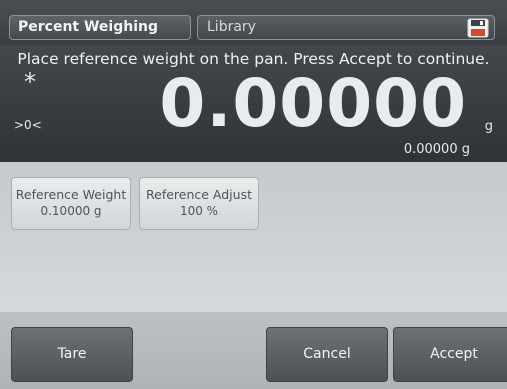 Image resolution: width=507 pixels, height=389 pixels. I want to click on reference-adjust-value: 100 %, so click(199, 211).